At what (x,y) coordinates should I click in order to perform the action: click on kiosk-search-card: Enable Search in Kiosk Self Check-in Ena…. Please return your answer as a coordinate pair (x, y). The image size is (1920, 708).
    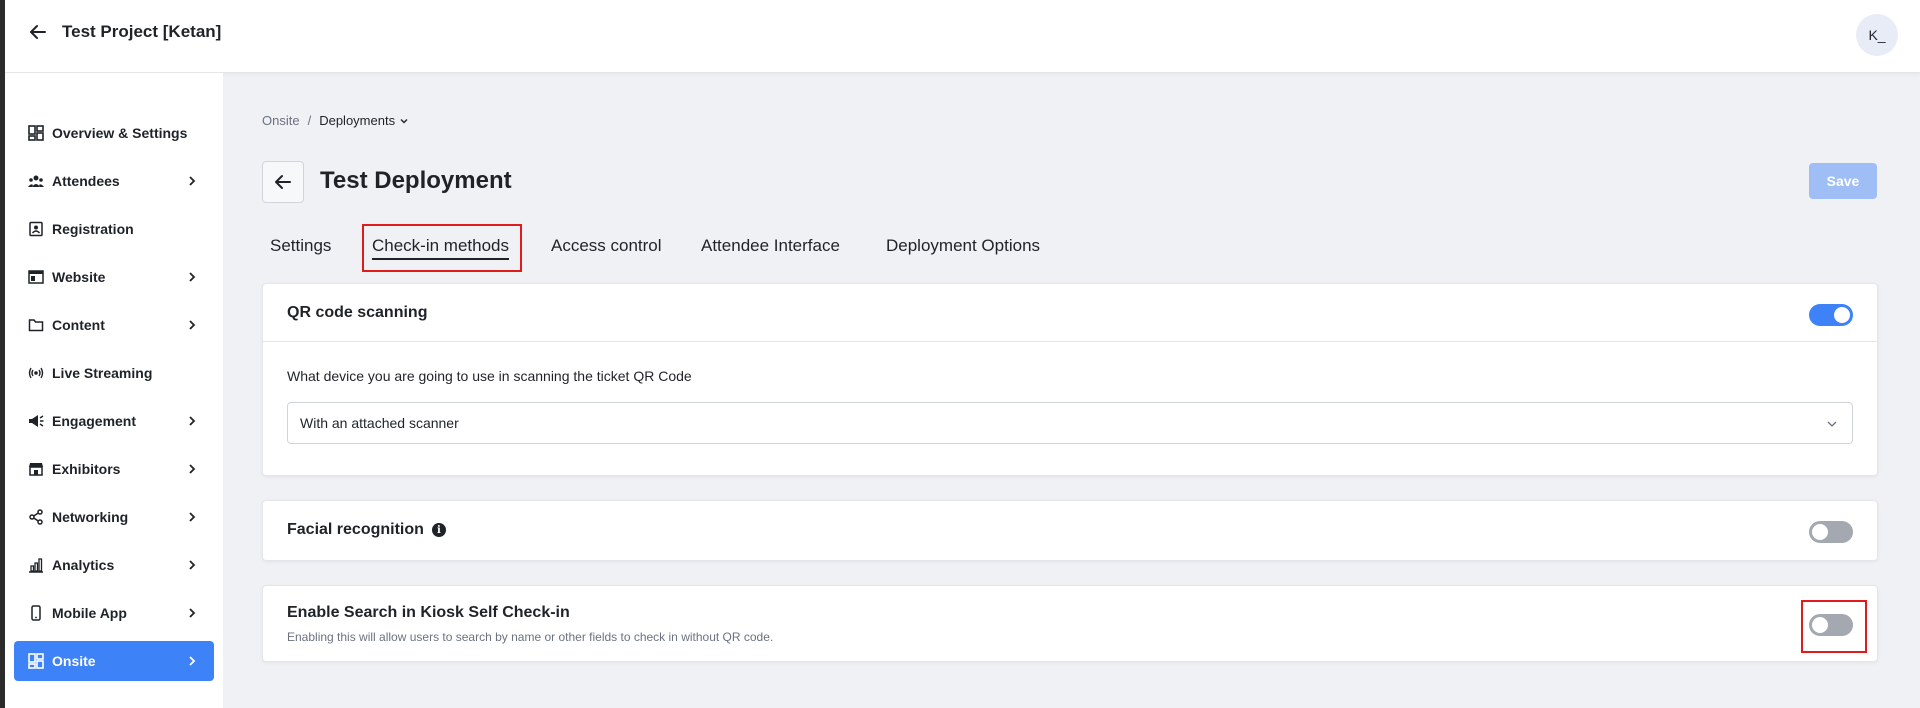
    Looking at the image, I should click on (1070, 623).